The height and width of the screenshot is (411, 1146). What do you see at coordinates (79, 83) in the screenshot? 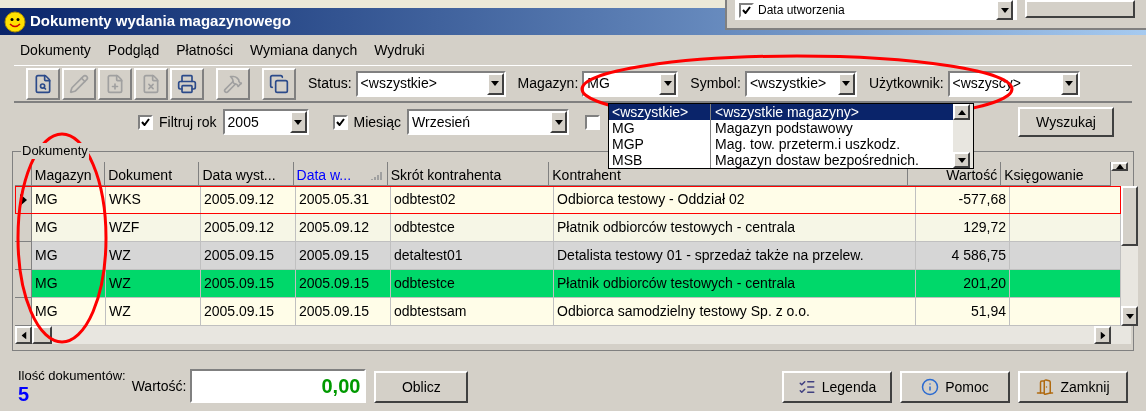
I see `pencil-icon` at bounding box center [79, 83].